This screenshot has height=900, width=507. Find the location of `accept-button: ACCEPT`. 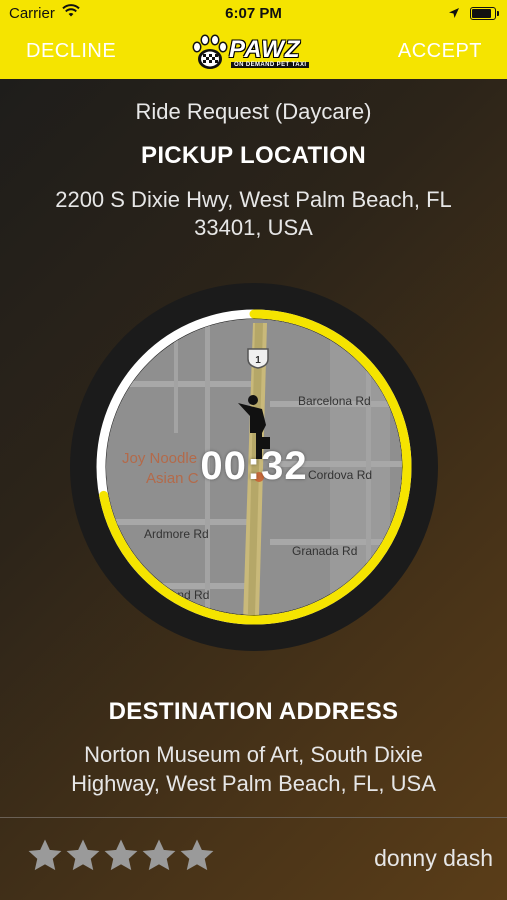

accept-button: ACCEPT is located at coordinates (440, 51).